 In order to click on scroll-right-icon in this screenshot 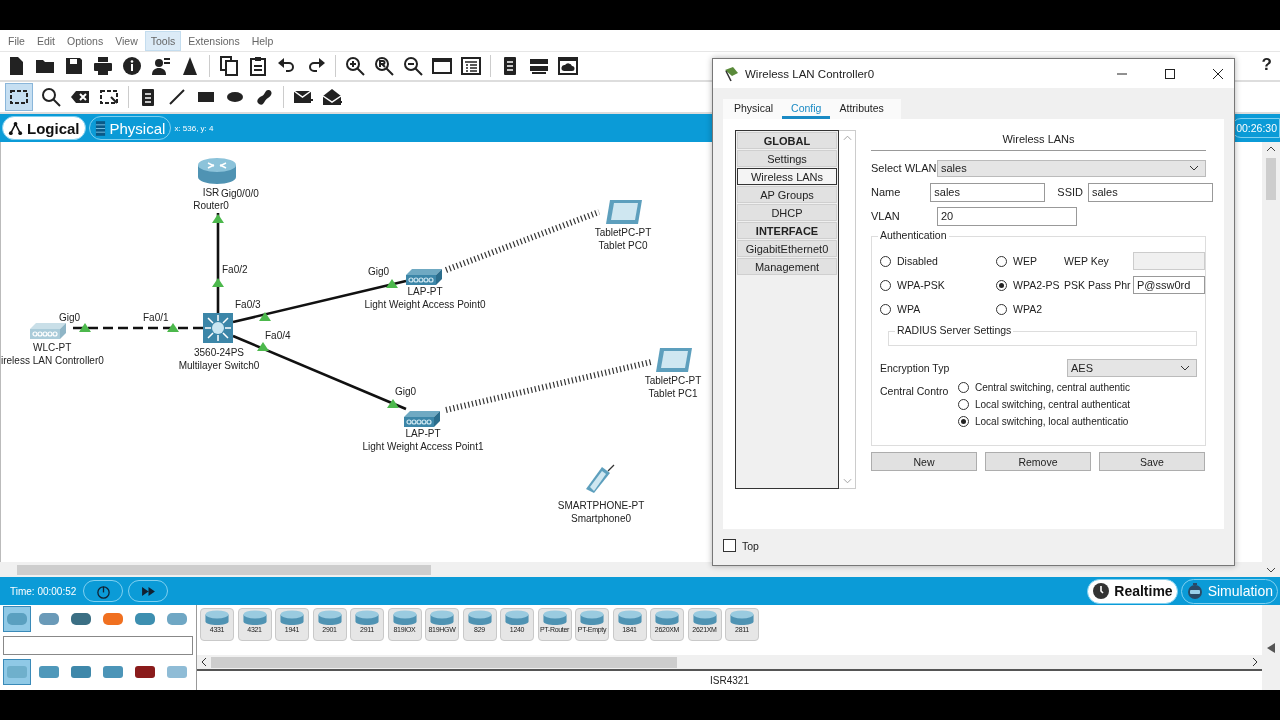, I will do `click(1255, 662)`.